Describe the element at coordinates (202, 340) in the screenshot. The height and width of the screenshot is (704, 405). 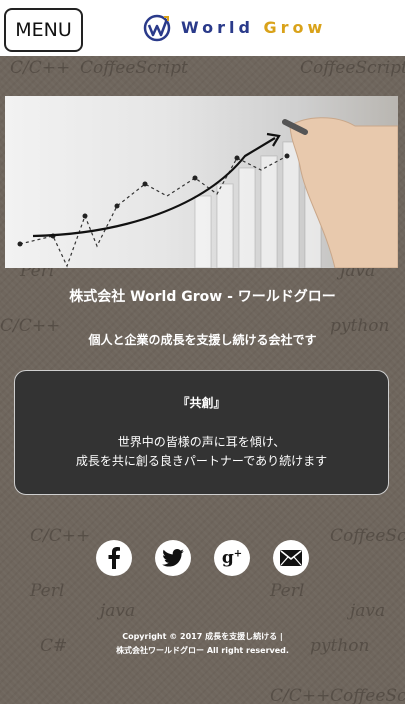
I see `company-tagline: 個人と企業の成長を支援し続ける会社です` at that location.